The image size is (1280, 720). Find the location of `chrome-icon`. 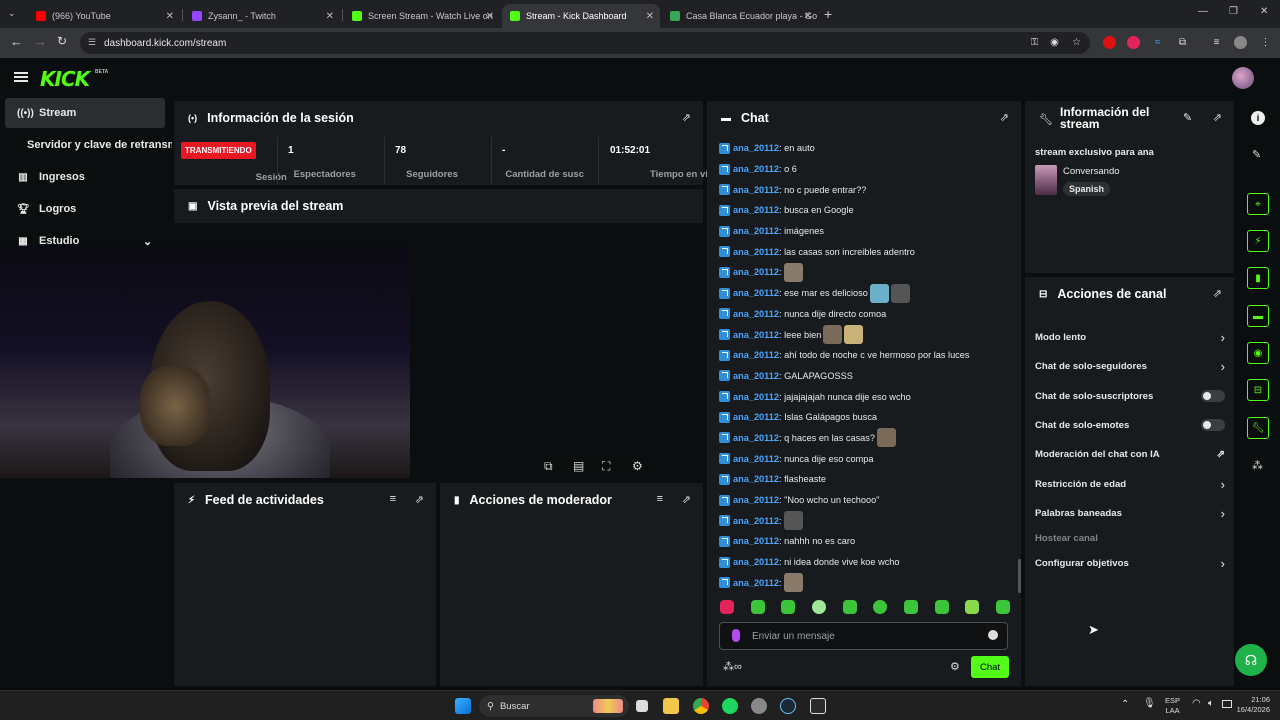

chrome-icon is located at coordinates (701, 706).